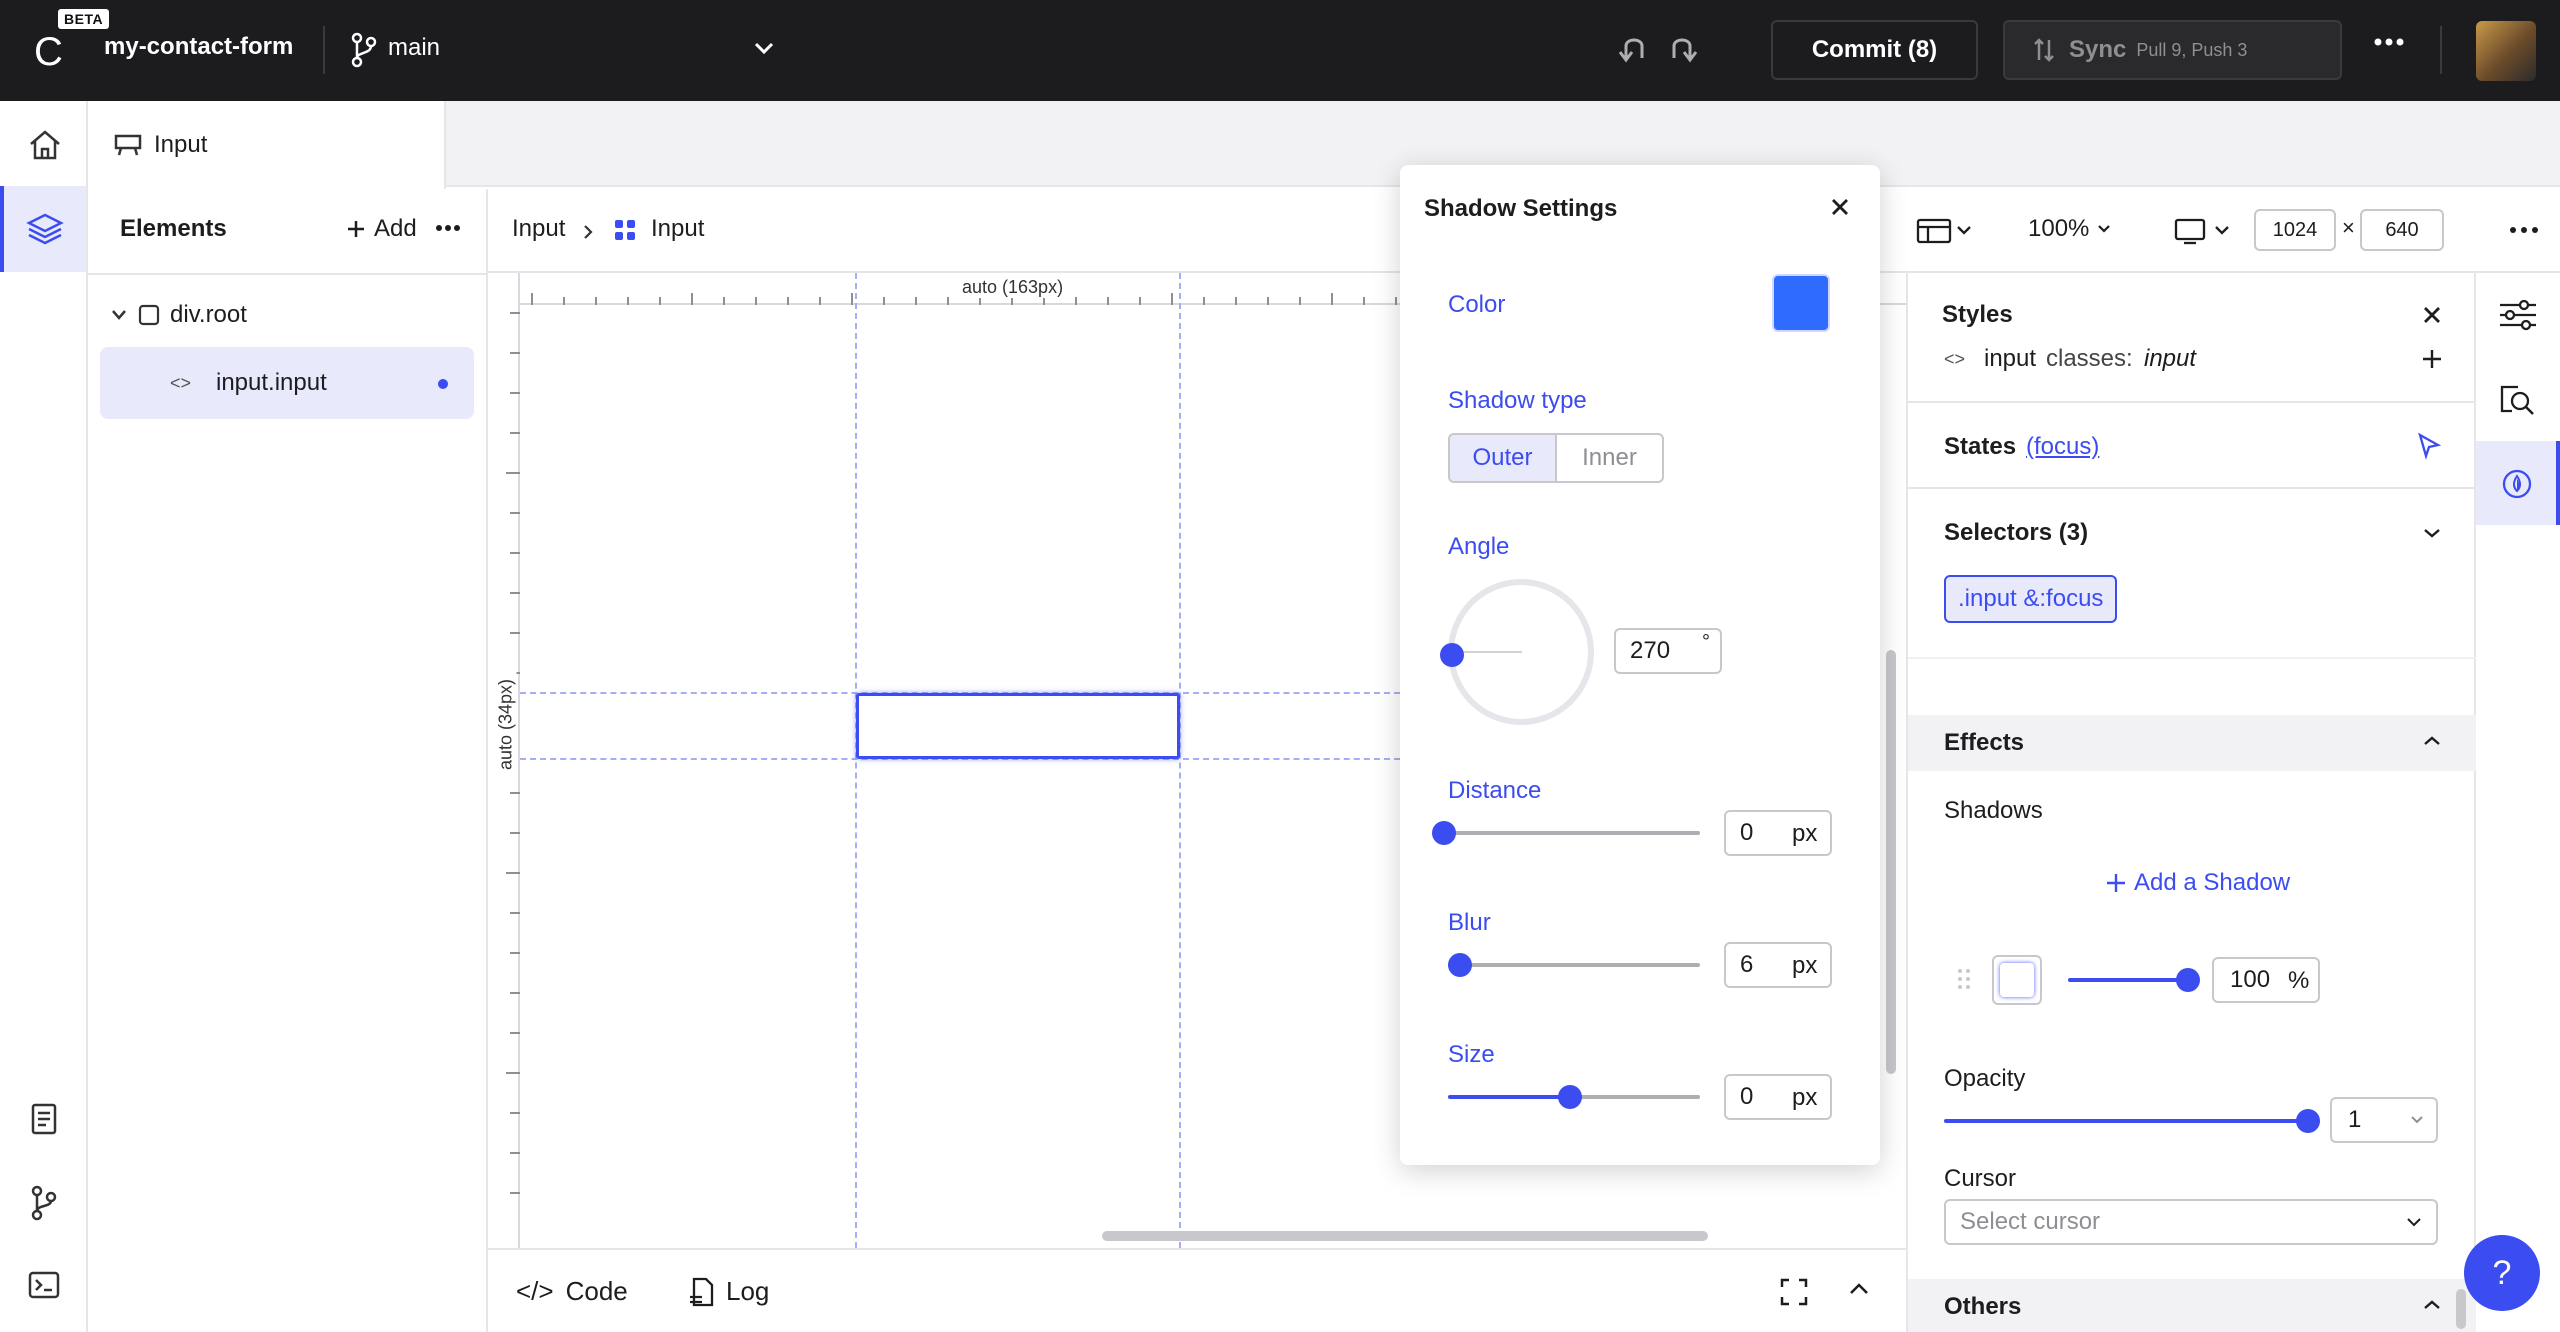 Image resolution: width=2560 pixels, height=1332 pixels. Describe the element at coordinates (178, 315) in the screenshot. I see `tree-item-div-root: div.root` at that location.